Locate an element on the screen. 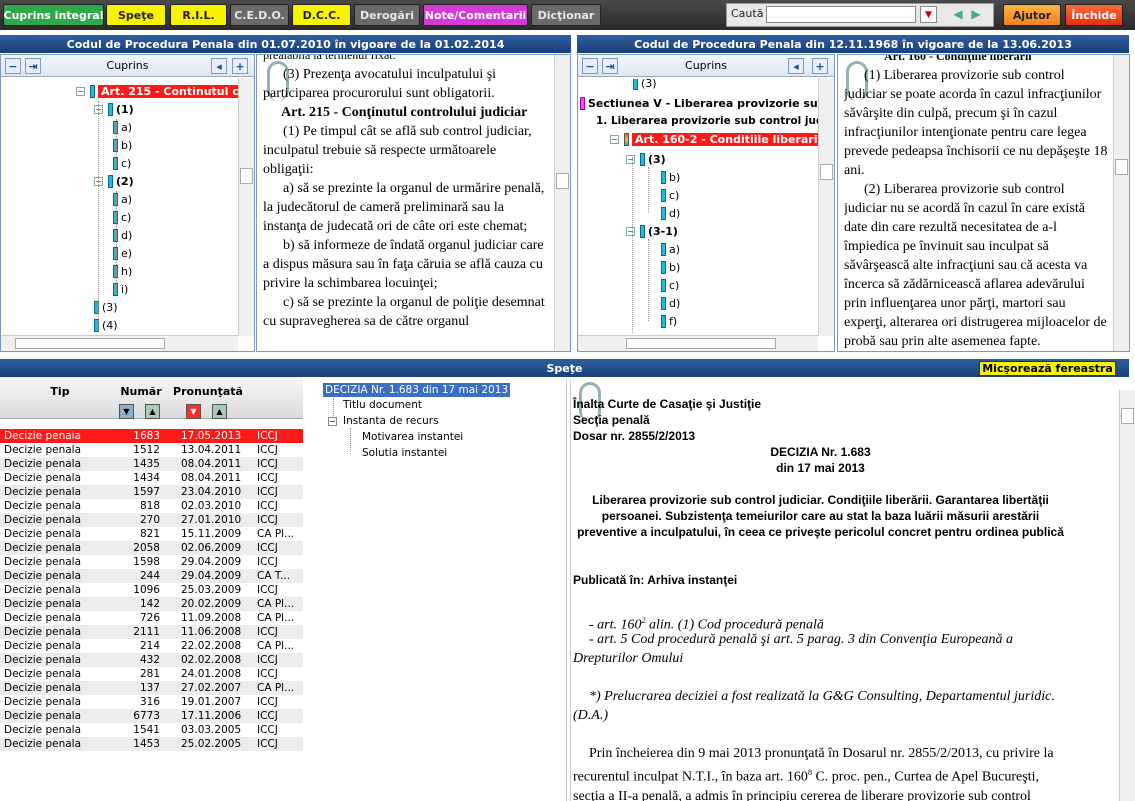  next-result-button: ▶ is located at coordinates (976, 14).